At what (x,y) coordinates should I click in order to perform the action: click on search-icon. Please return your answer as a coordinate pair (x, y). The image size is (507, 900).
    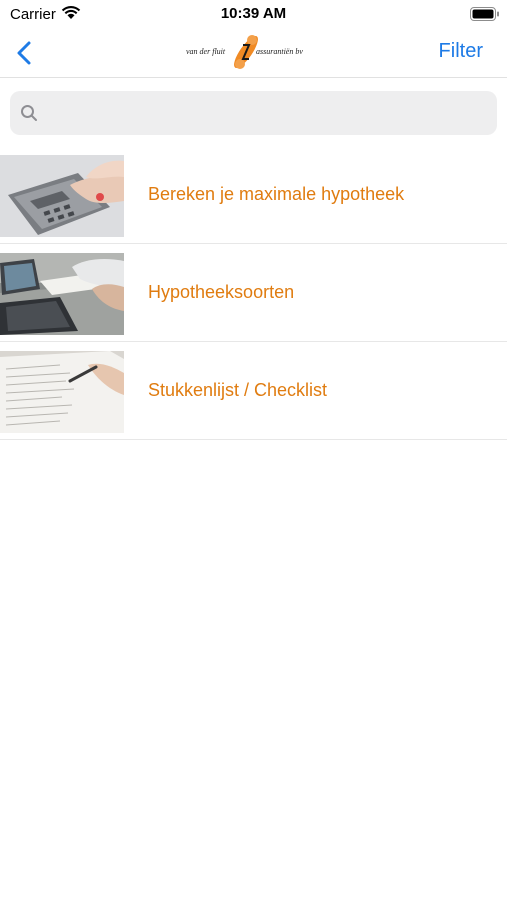
    Looking at the image, I should click on (29, 113).